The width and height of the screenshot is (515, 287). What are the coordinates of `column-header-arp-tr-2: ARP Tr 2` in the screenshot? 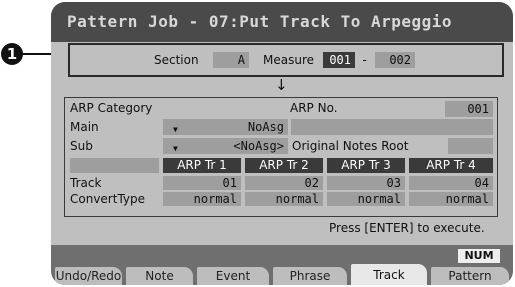 It's located at (284, 165).